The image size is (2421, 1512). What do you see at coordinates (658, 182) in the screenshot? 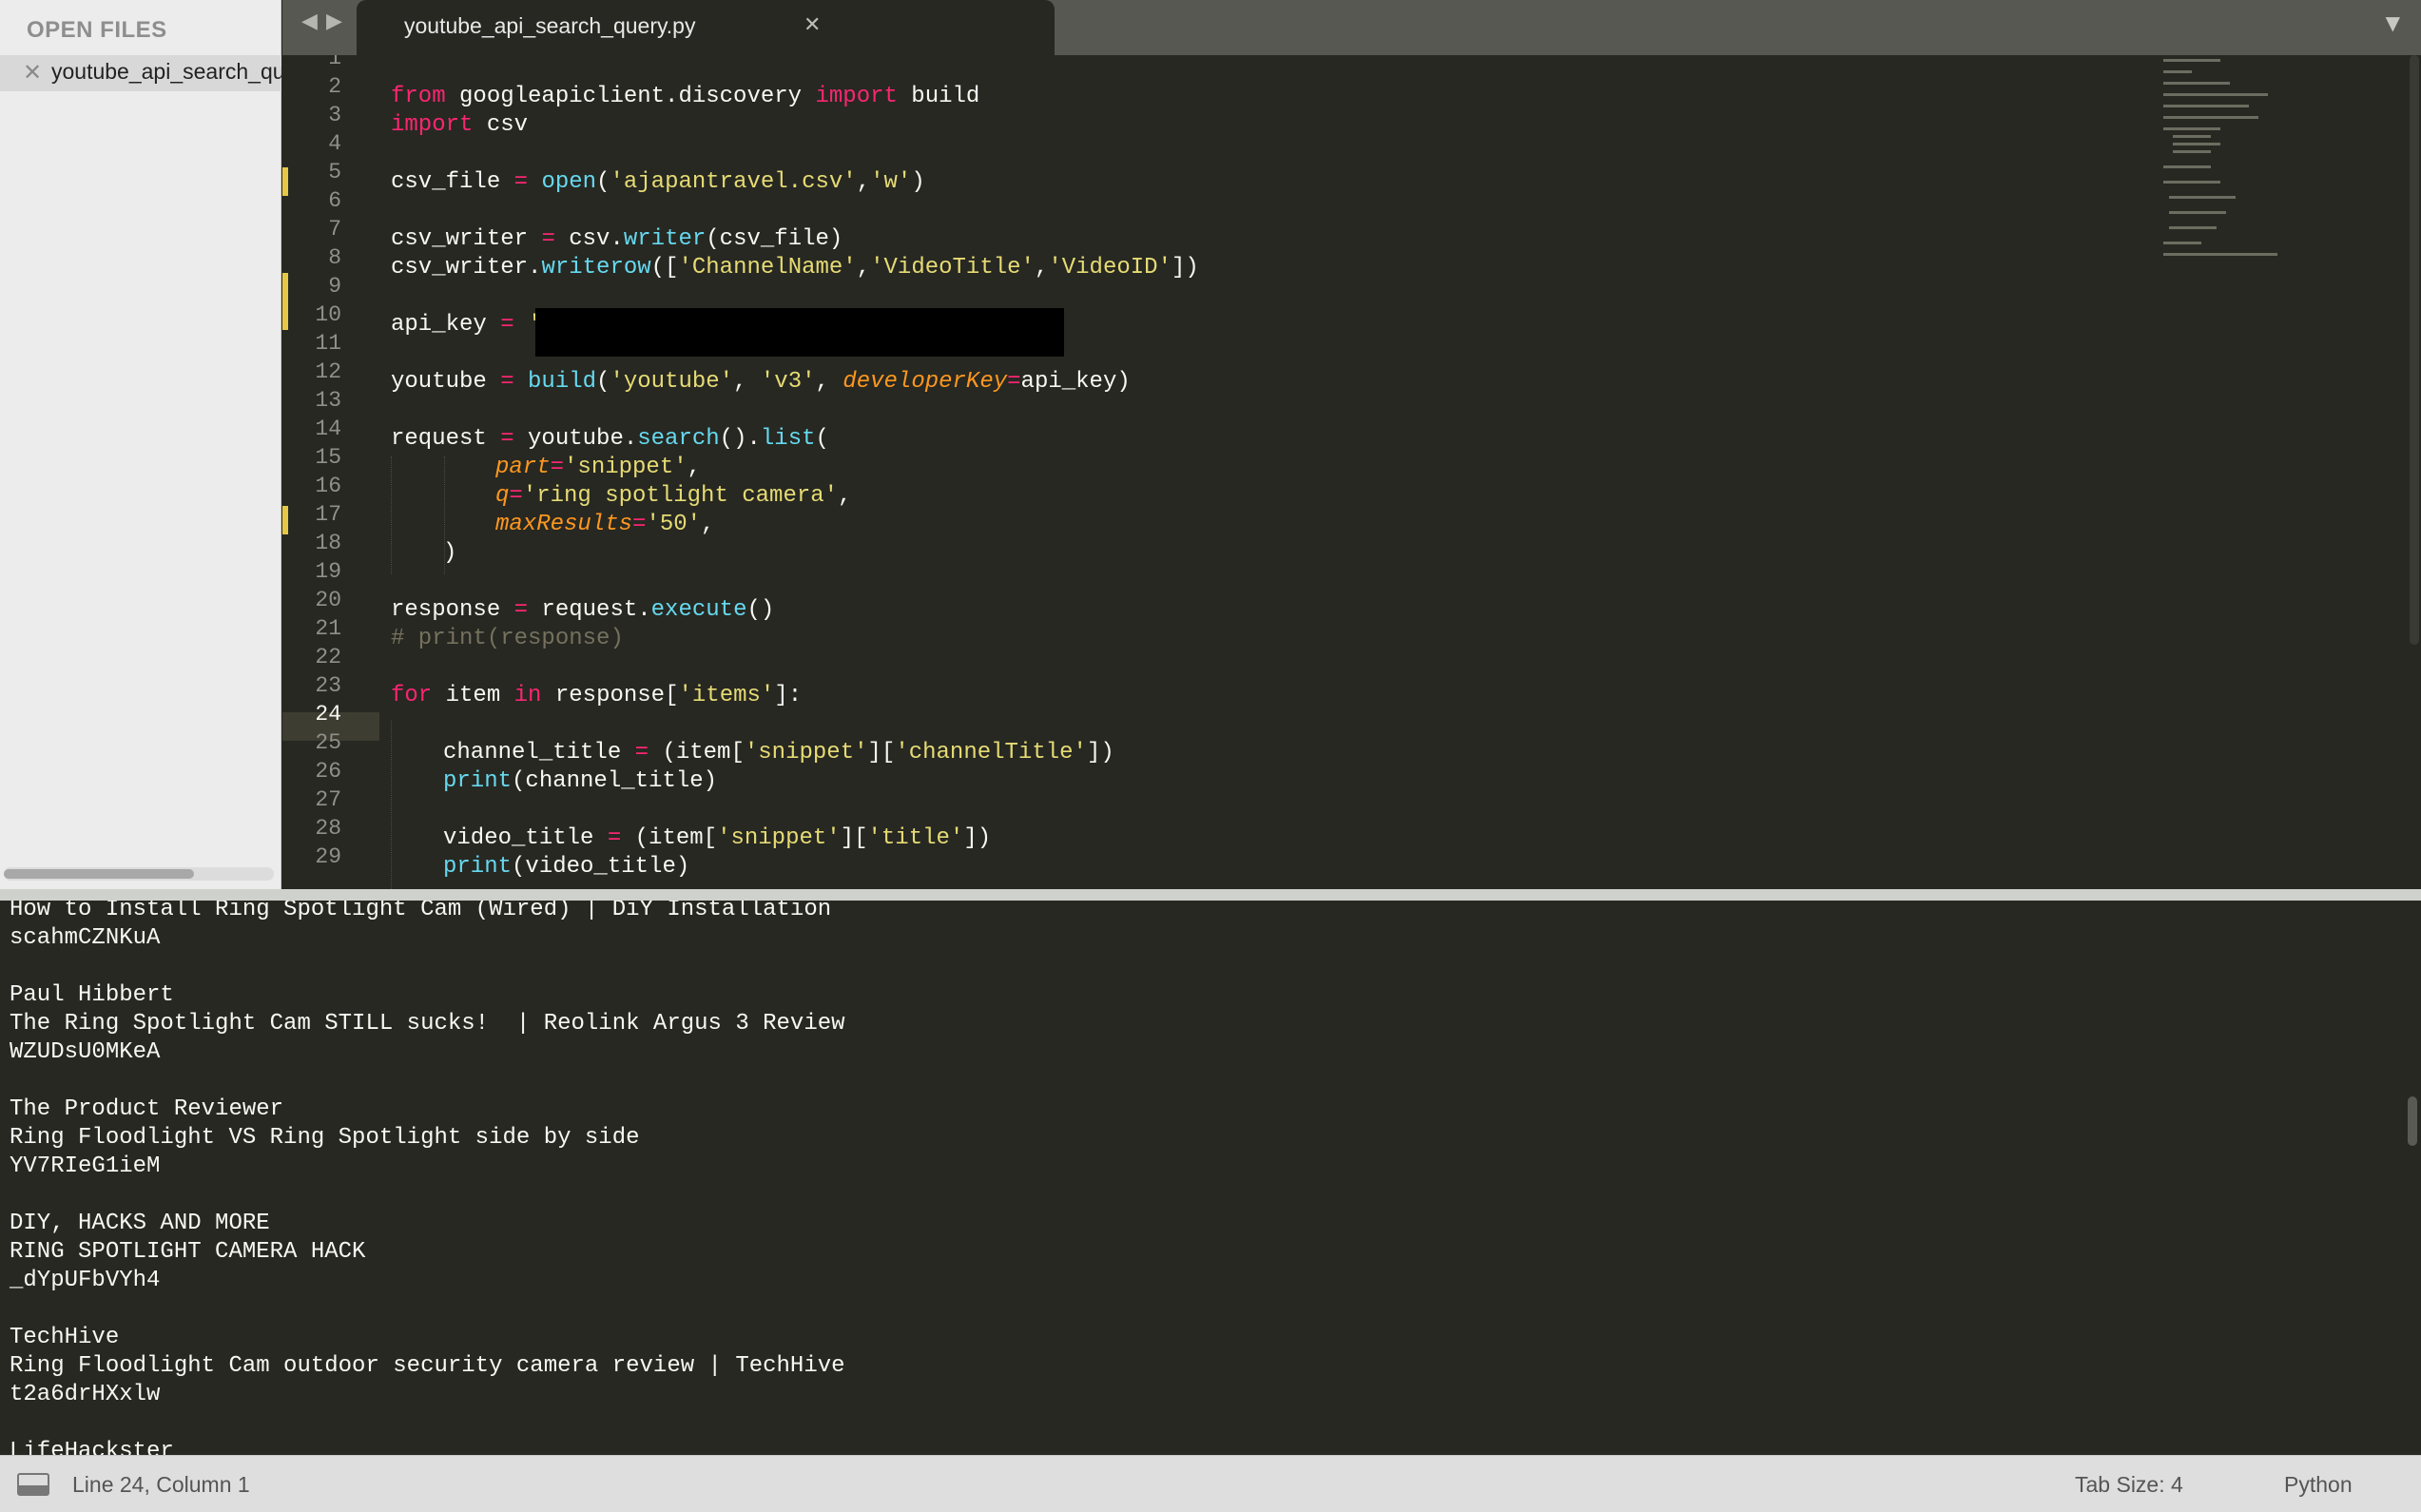
I see `code-line-5: csv_file = open('ajapantravel.csv','w')` at bounding box center [658, 182].